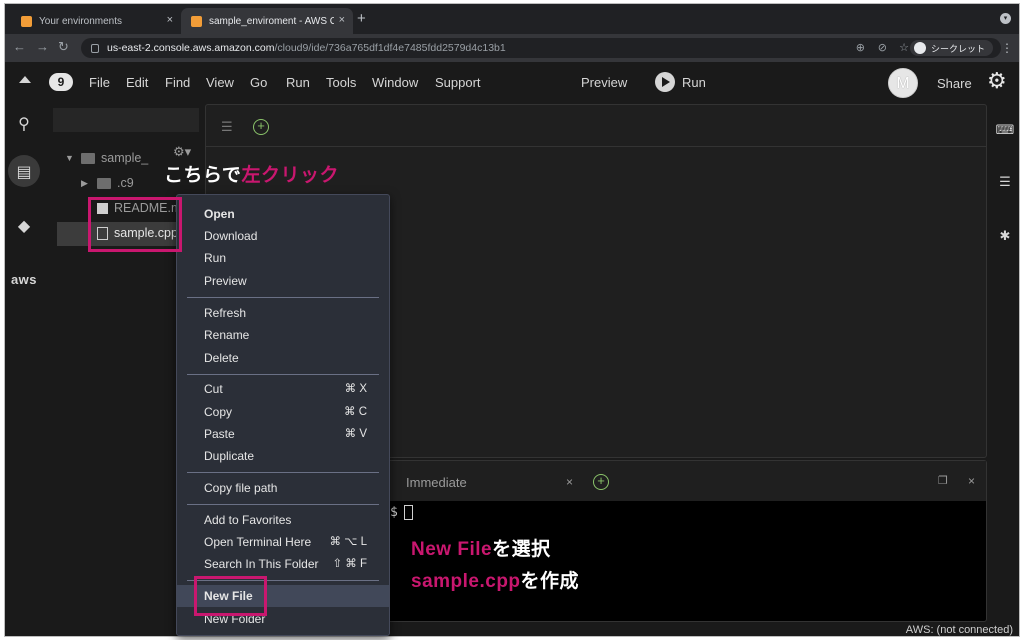  Describe the element at coordinates (24, 364) in the screenshot. I see `left-icon-rail: ⚲ ▤ ◆ aws` at that location.